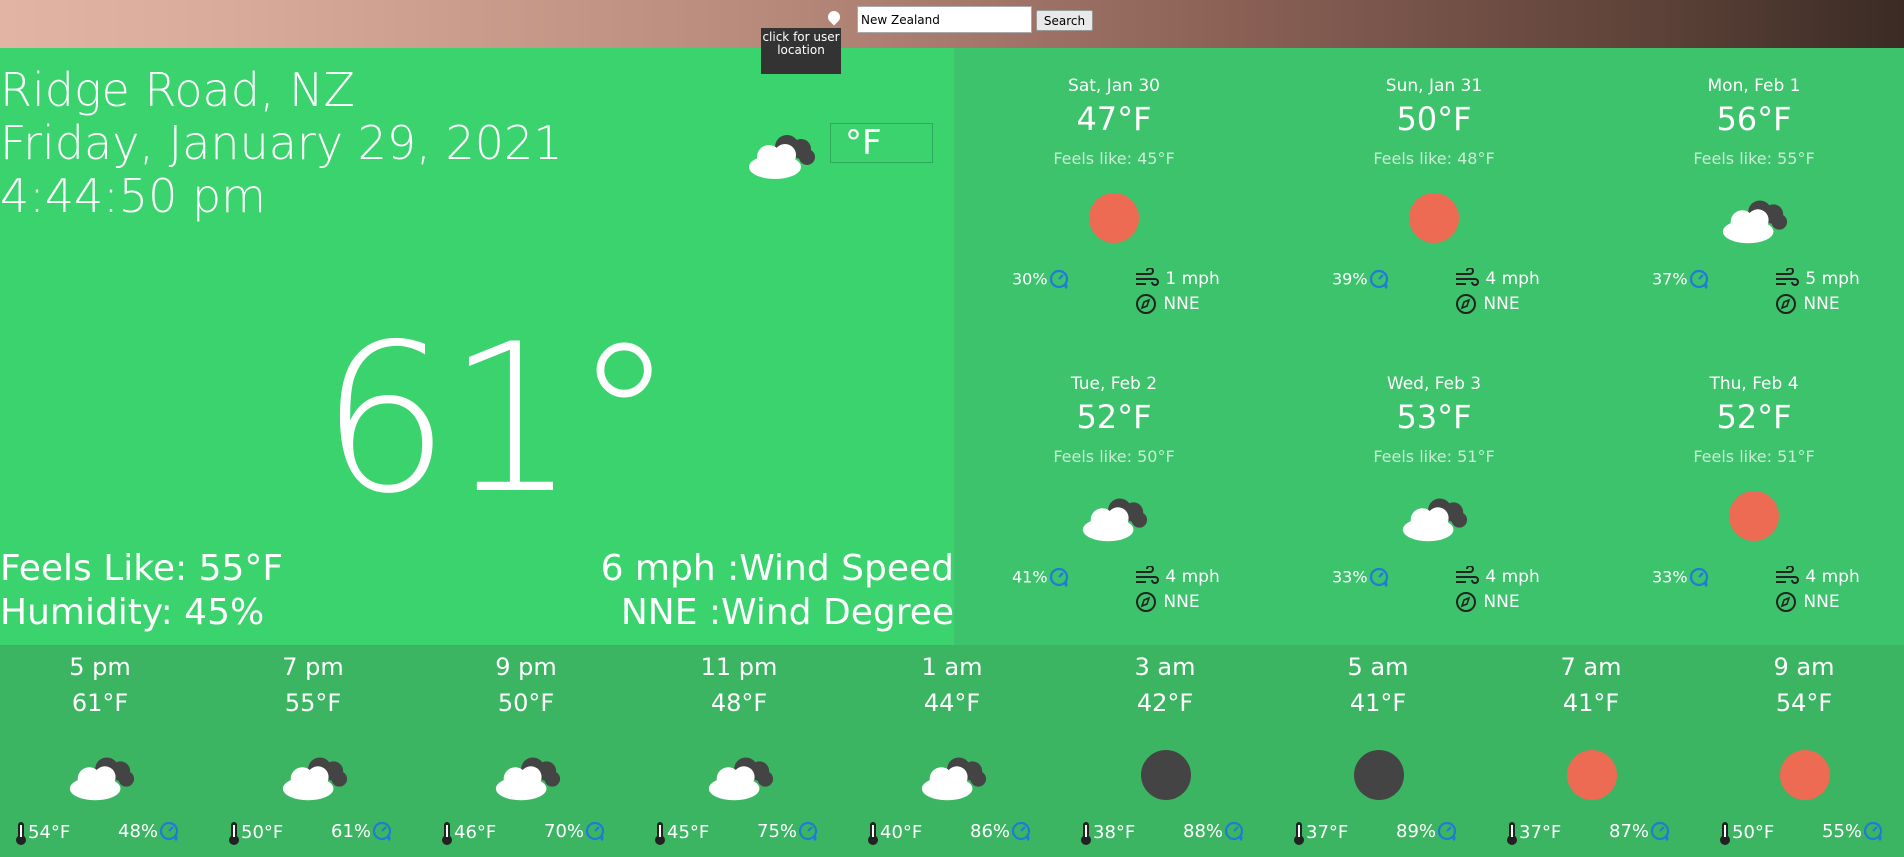 The width and height of the screenshot is (1904, 857). Describe the element at coordinates (789, 832) in the screenshot. I see `hour-humidity: 75%` at that location.